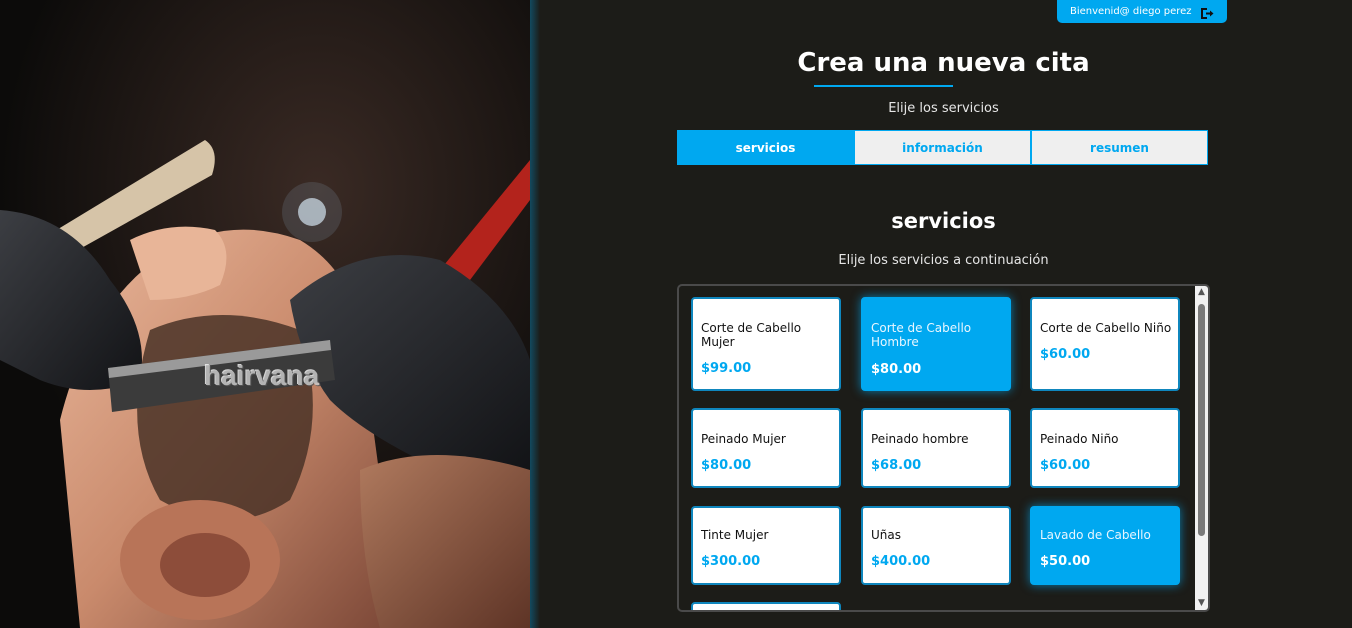 This screenshot has width=1352, height=628. What do you see at coordinates (1201, 420) in the screenshot?
I see `scrollbar-thumb` at bounding box center [1201, 420].